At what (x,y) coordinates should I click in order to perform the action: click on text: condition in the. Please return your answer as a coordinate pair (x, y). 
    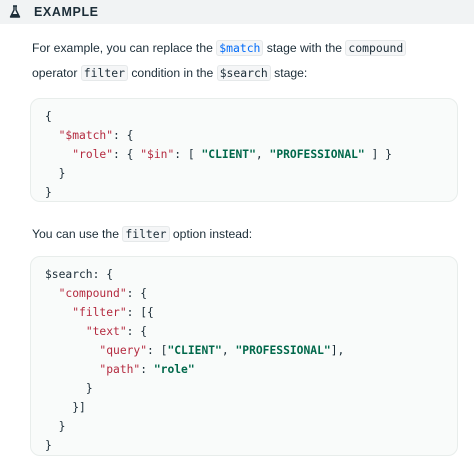
    Looking at the image, I should click on (172, 73).